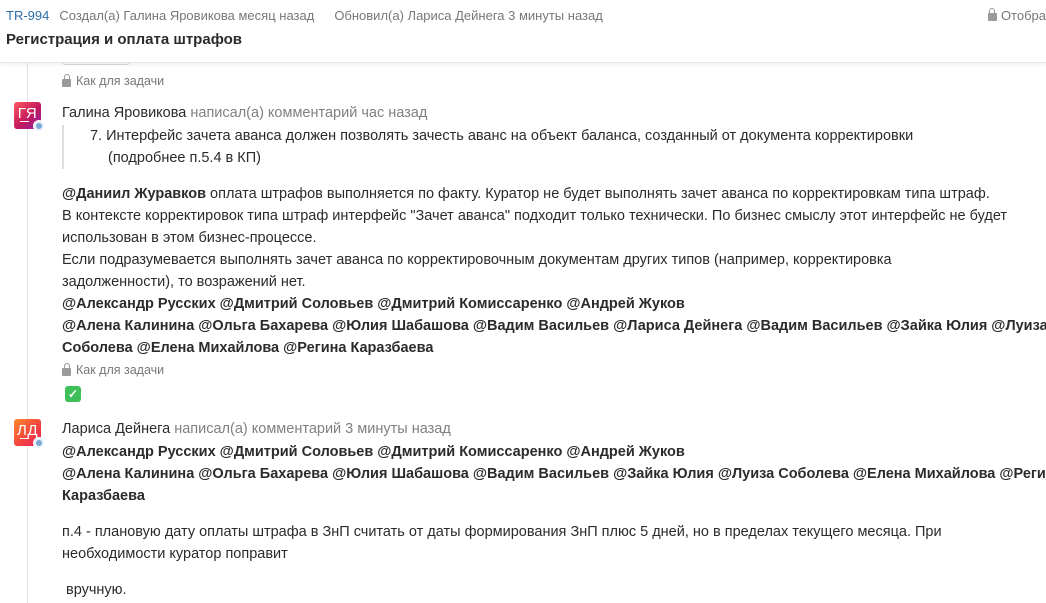 The image size is (1046, 603). I want to click on comment-action: написал(а) комментарий 3 минуты назад, so click(312, 429).